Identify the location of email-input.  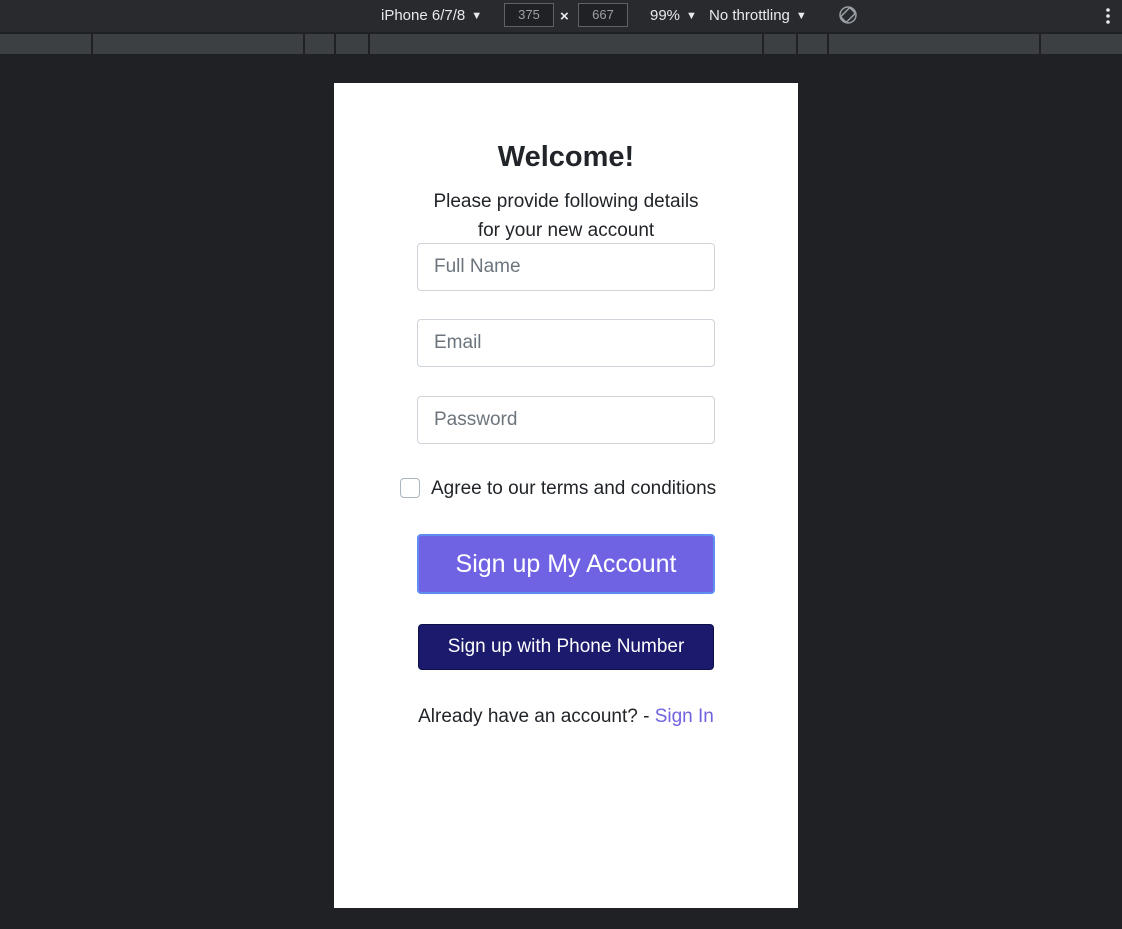
(566, 343).